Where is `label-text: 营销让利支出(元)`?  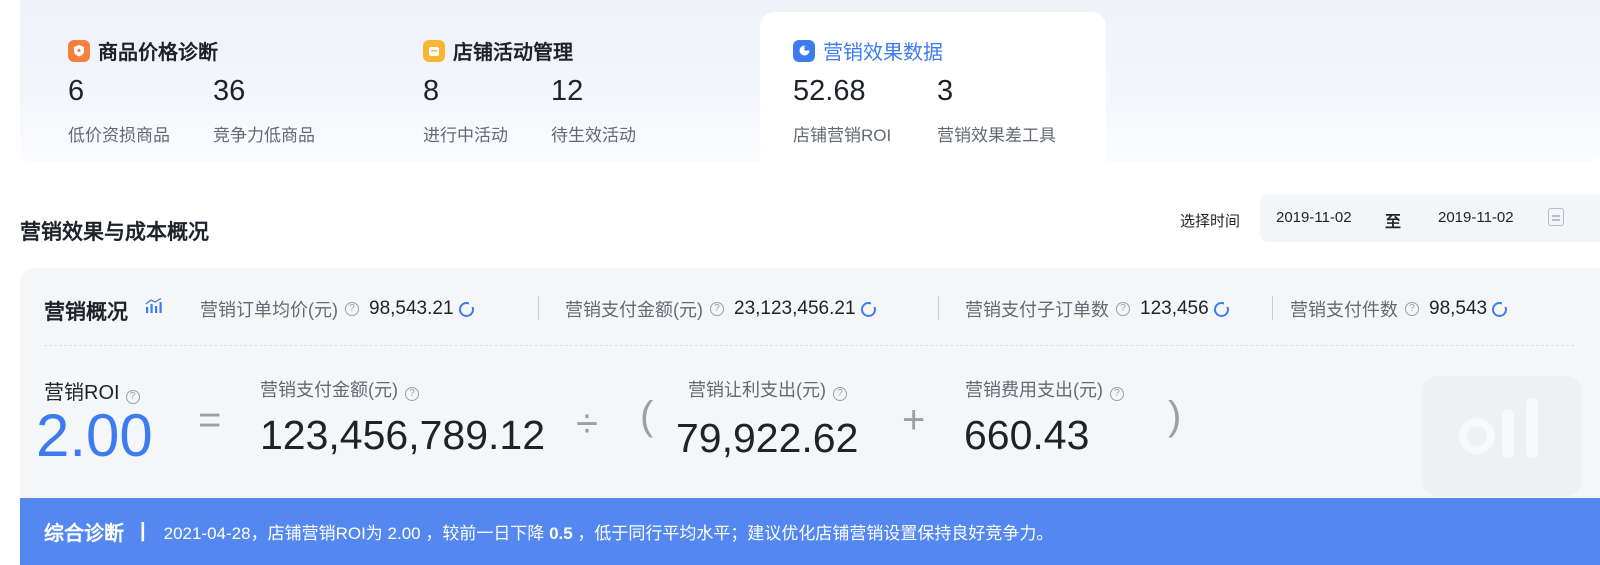 label-text: 营销让利支出(元) is located at coordinates (757, 390).